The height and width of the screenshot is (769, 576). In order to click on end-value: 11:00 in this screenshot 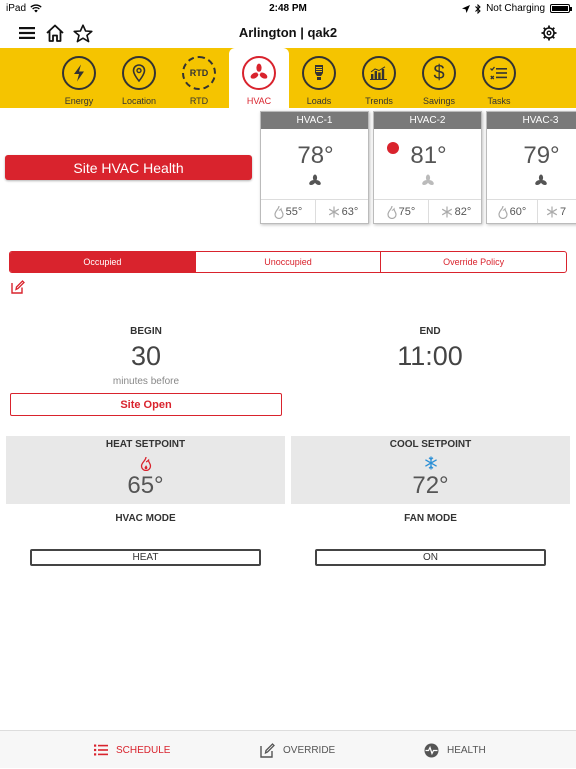, I will do `click(430, 356)`.